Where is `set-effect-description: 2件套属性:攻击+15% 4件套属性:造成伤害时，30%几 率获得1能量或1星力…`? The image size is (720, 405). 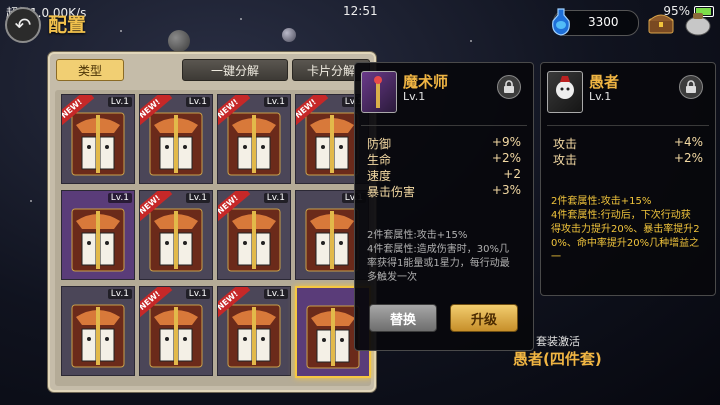
set-effect-description: 2件套属性:攻击+15% 4件套属性:造成伤害时，30%几 率获得1能量或1星力… is located at coordinates (438, 256).